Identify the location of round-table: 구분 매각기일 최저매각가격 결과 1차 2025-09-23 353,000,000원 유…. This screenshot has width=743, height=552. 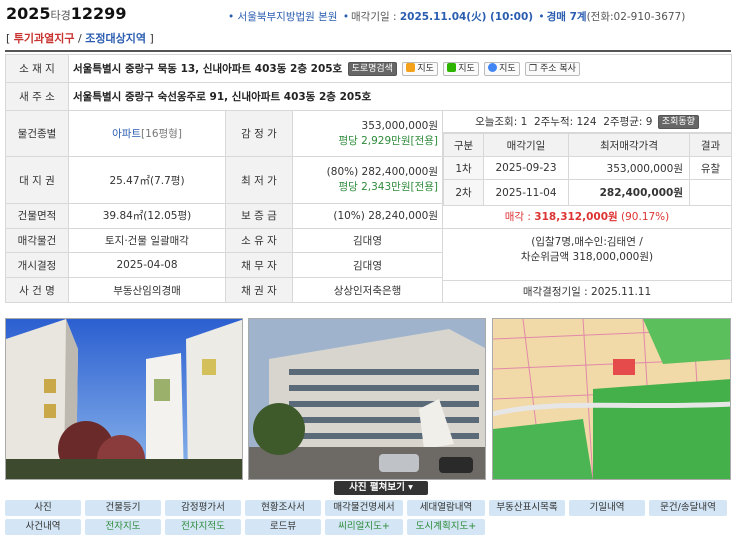
(587, 169).